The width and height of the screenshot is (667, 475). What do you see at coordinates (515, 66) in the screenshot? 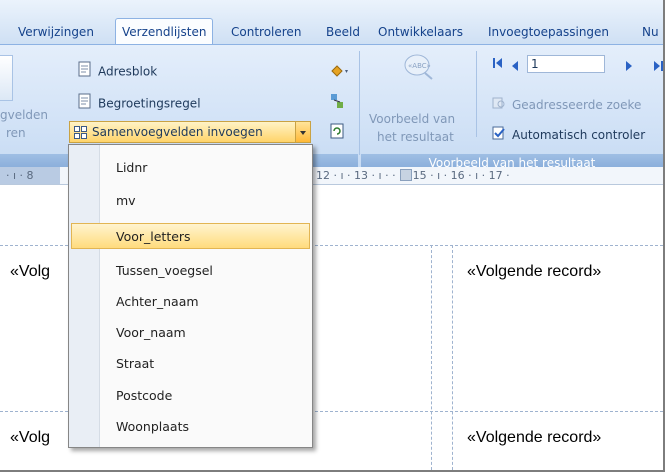
I see `previous-record-icon` at bounding box center [515, 66].